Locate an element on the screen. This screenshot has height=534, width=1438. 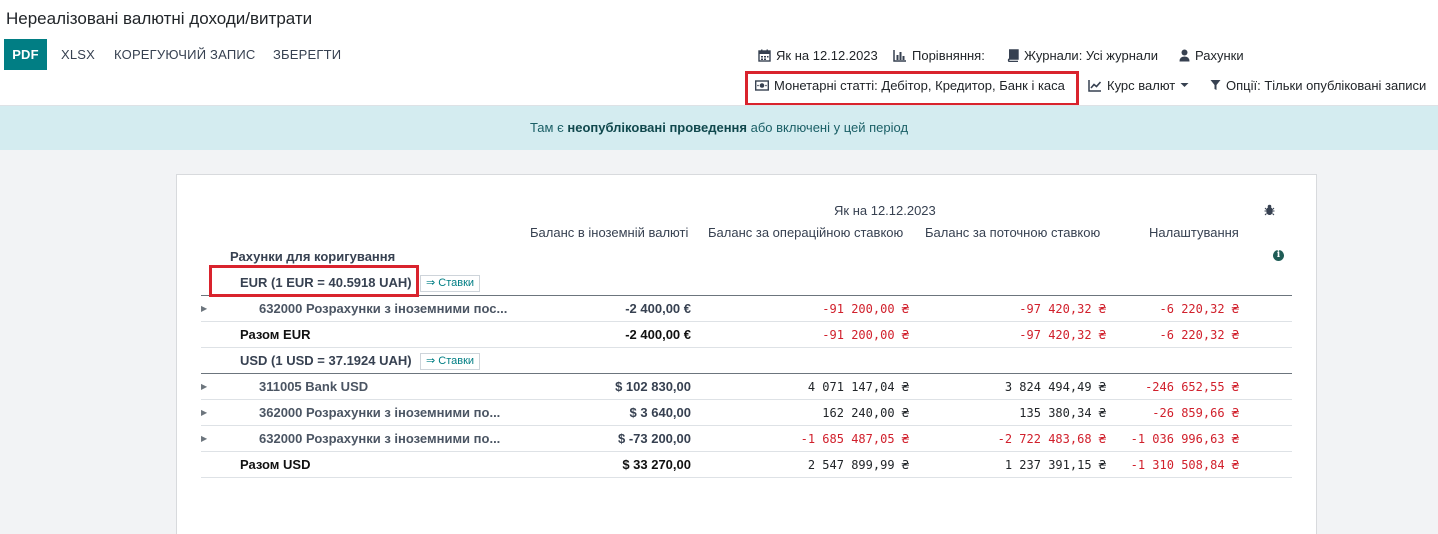
date-filter-label: Як на 12.12.2023 is located at coordinates (827, 55).